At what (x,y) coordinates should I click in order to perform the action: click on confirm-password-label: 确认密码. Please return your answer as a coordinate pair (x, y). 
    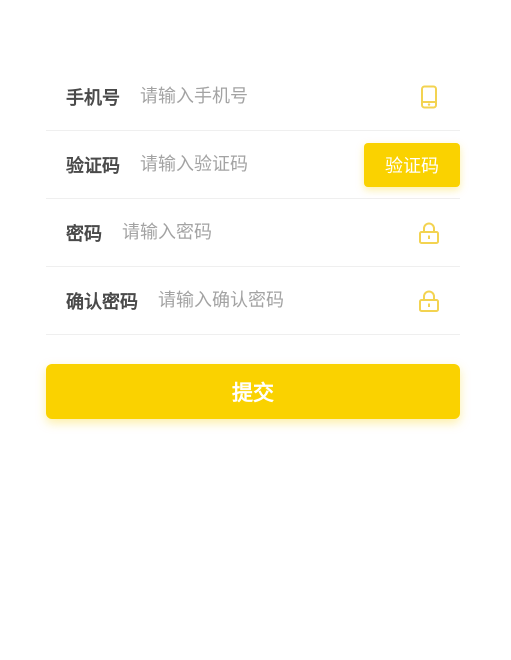
    Looking at the image, I should click on (102, 302).